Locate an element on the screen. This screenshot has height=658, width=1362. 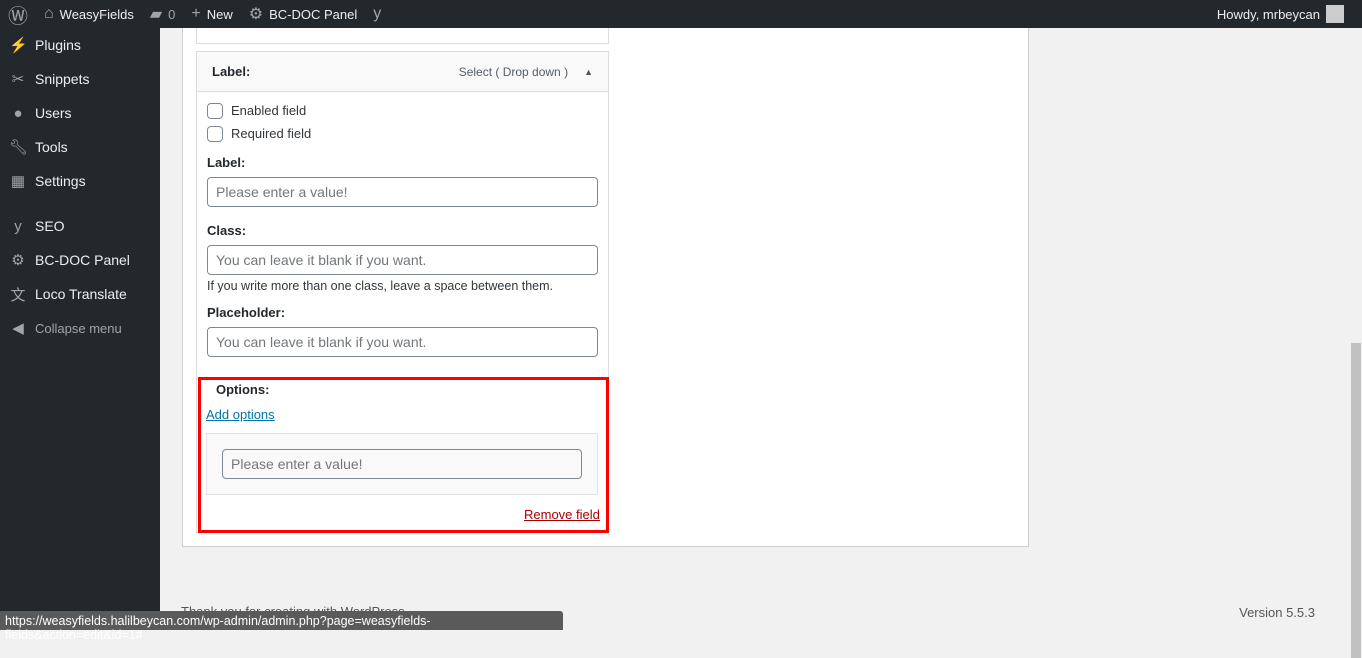
label: Collapse menu is located at coordinates (78, 328).